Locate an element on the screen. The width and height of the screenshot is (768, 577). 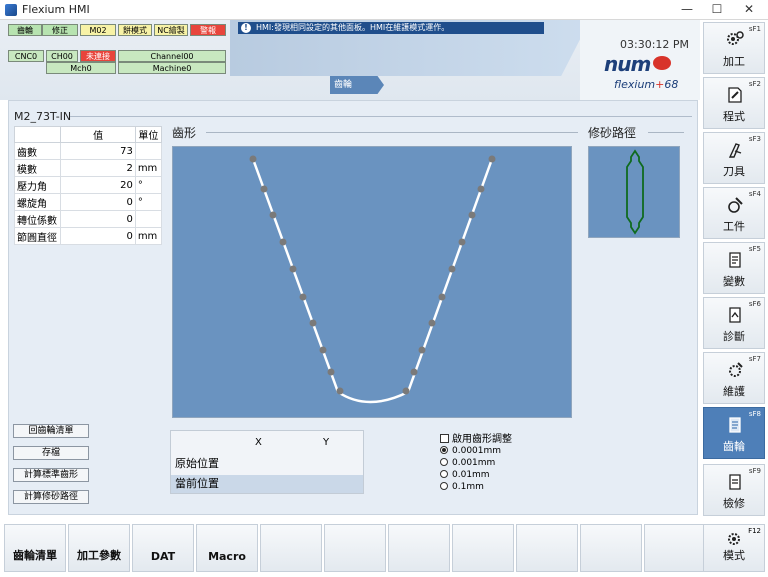
message-bar: ! HMI:發現相同設定的其他面板。HMI在維護模式運作。 is located at coordinates (391, 28).